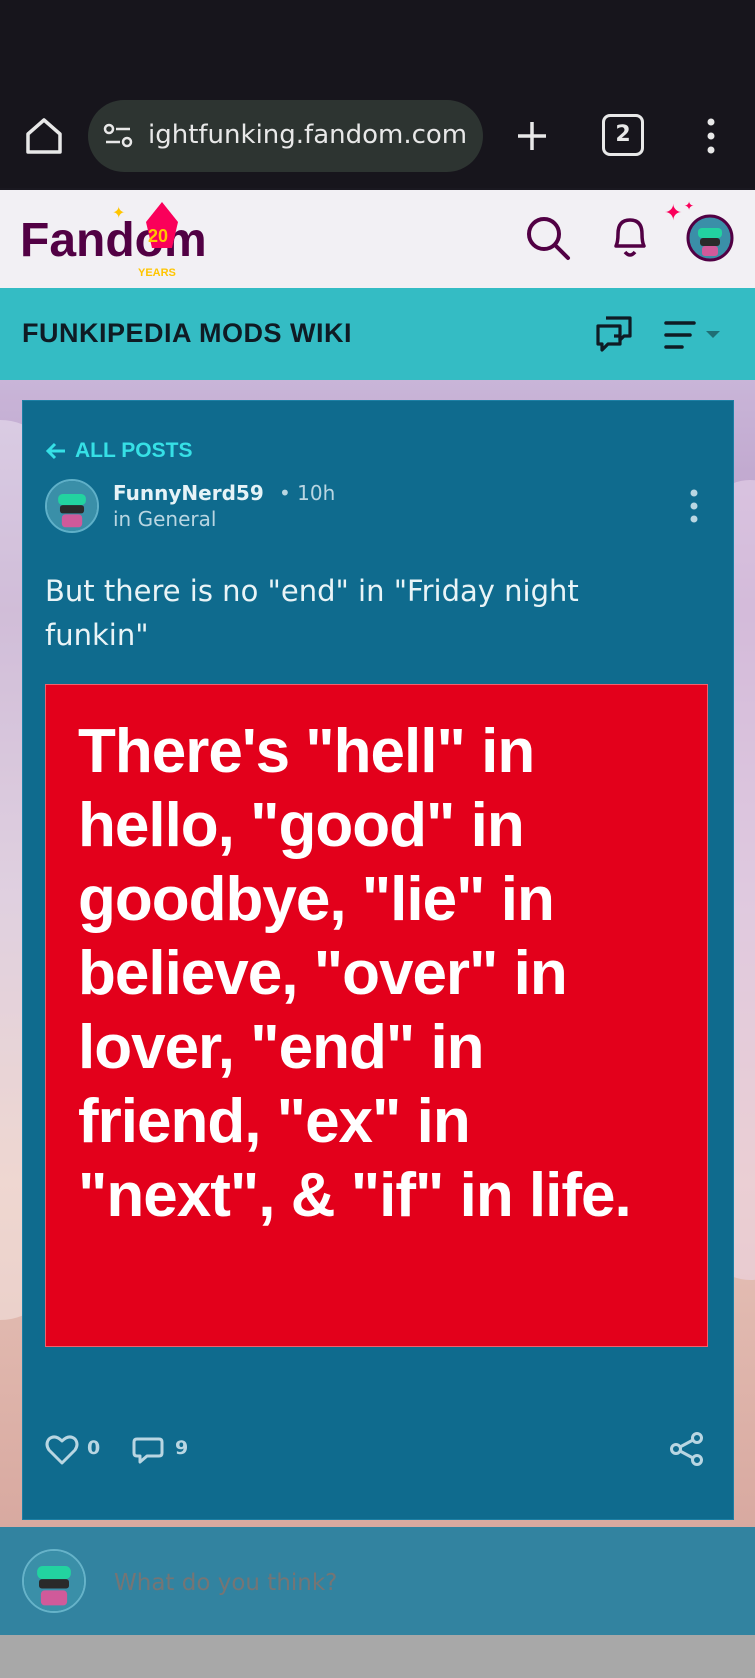  Describe the element at coordinates (313, 135) in the screenshot. I see `url-text: ightfunking.fandom.com` at that location.